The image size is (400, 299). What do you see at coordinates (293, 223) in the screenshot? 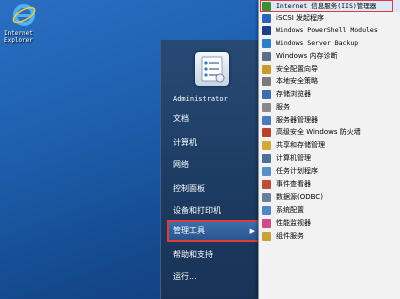
I see `admin-item-label: 性能监视器` at bounding box center [293, 223].